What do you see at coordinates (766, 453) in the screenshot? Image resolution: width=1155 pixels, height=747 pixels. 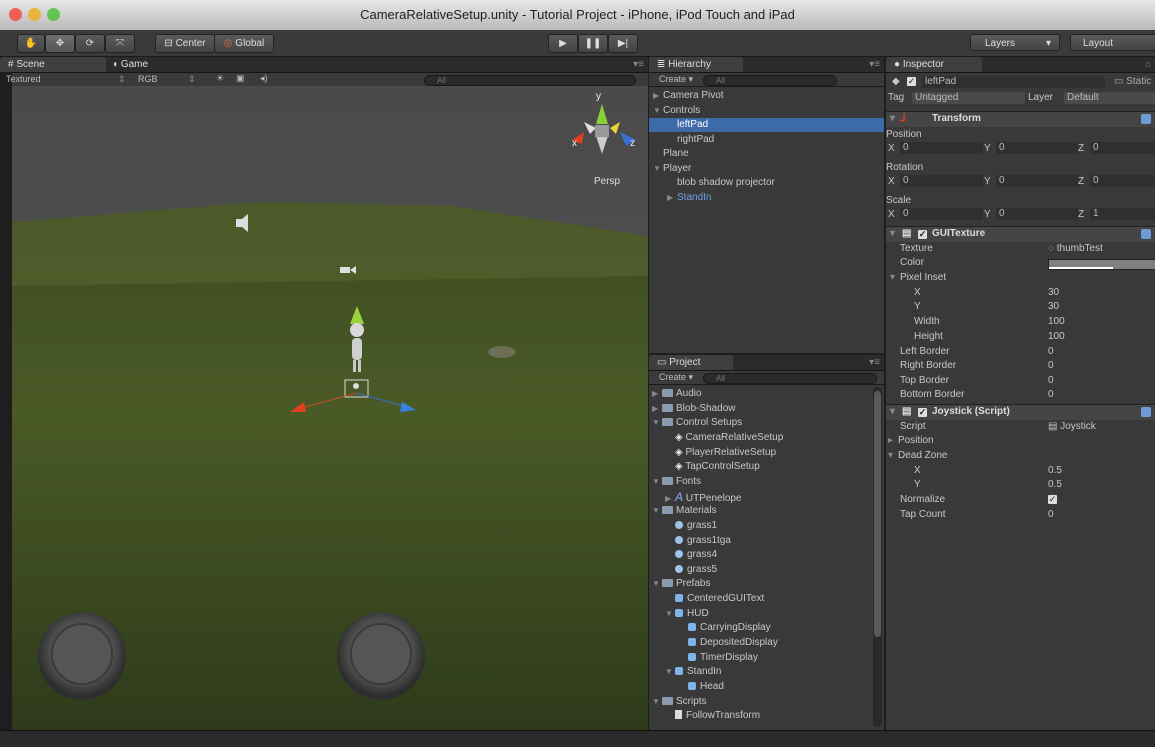 I see `project-item: ◈ PlayerRelativeSetup` at bounding box center [766, 453].